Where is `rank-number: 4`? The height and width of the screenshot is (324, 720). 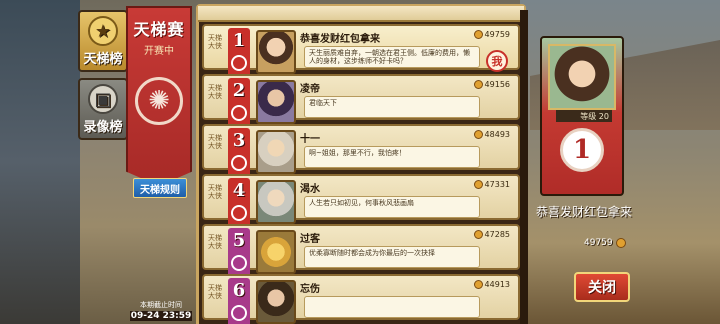 rank-number: 4 is located at coordinates (239, 190).